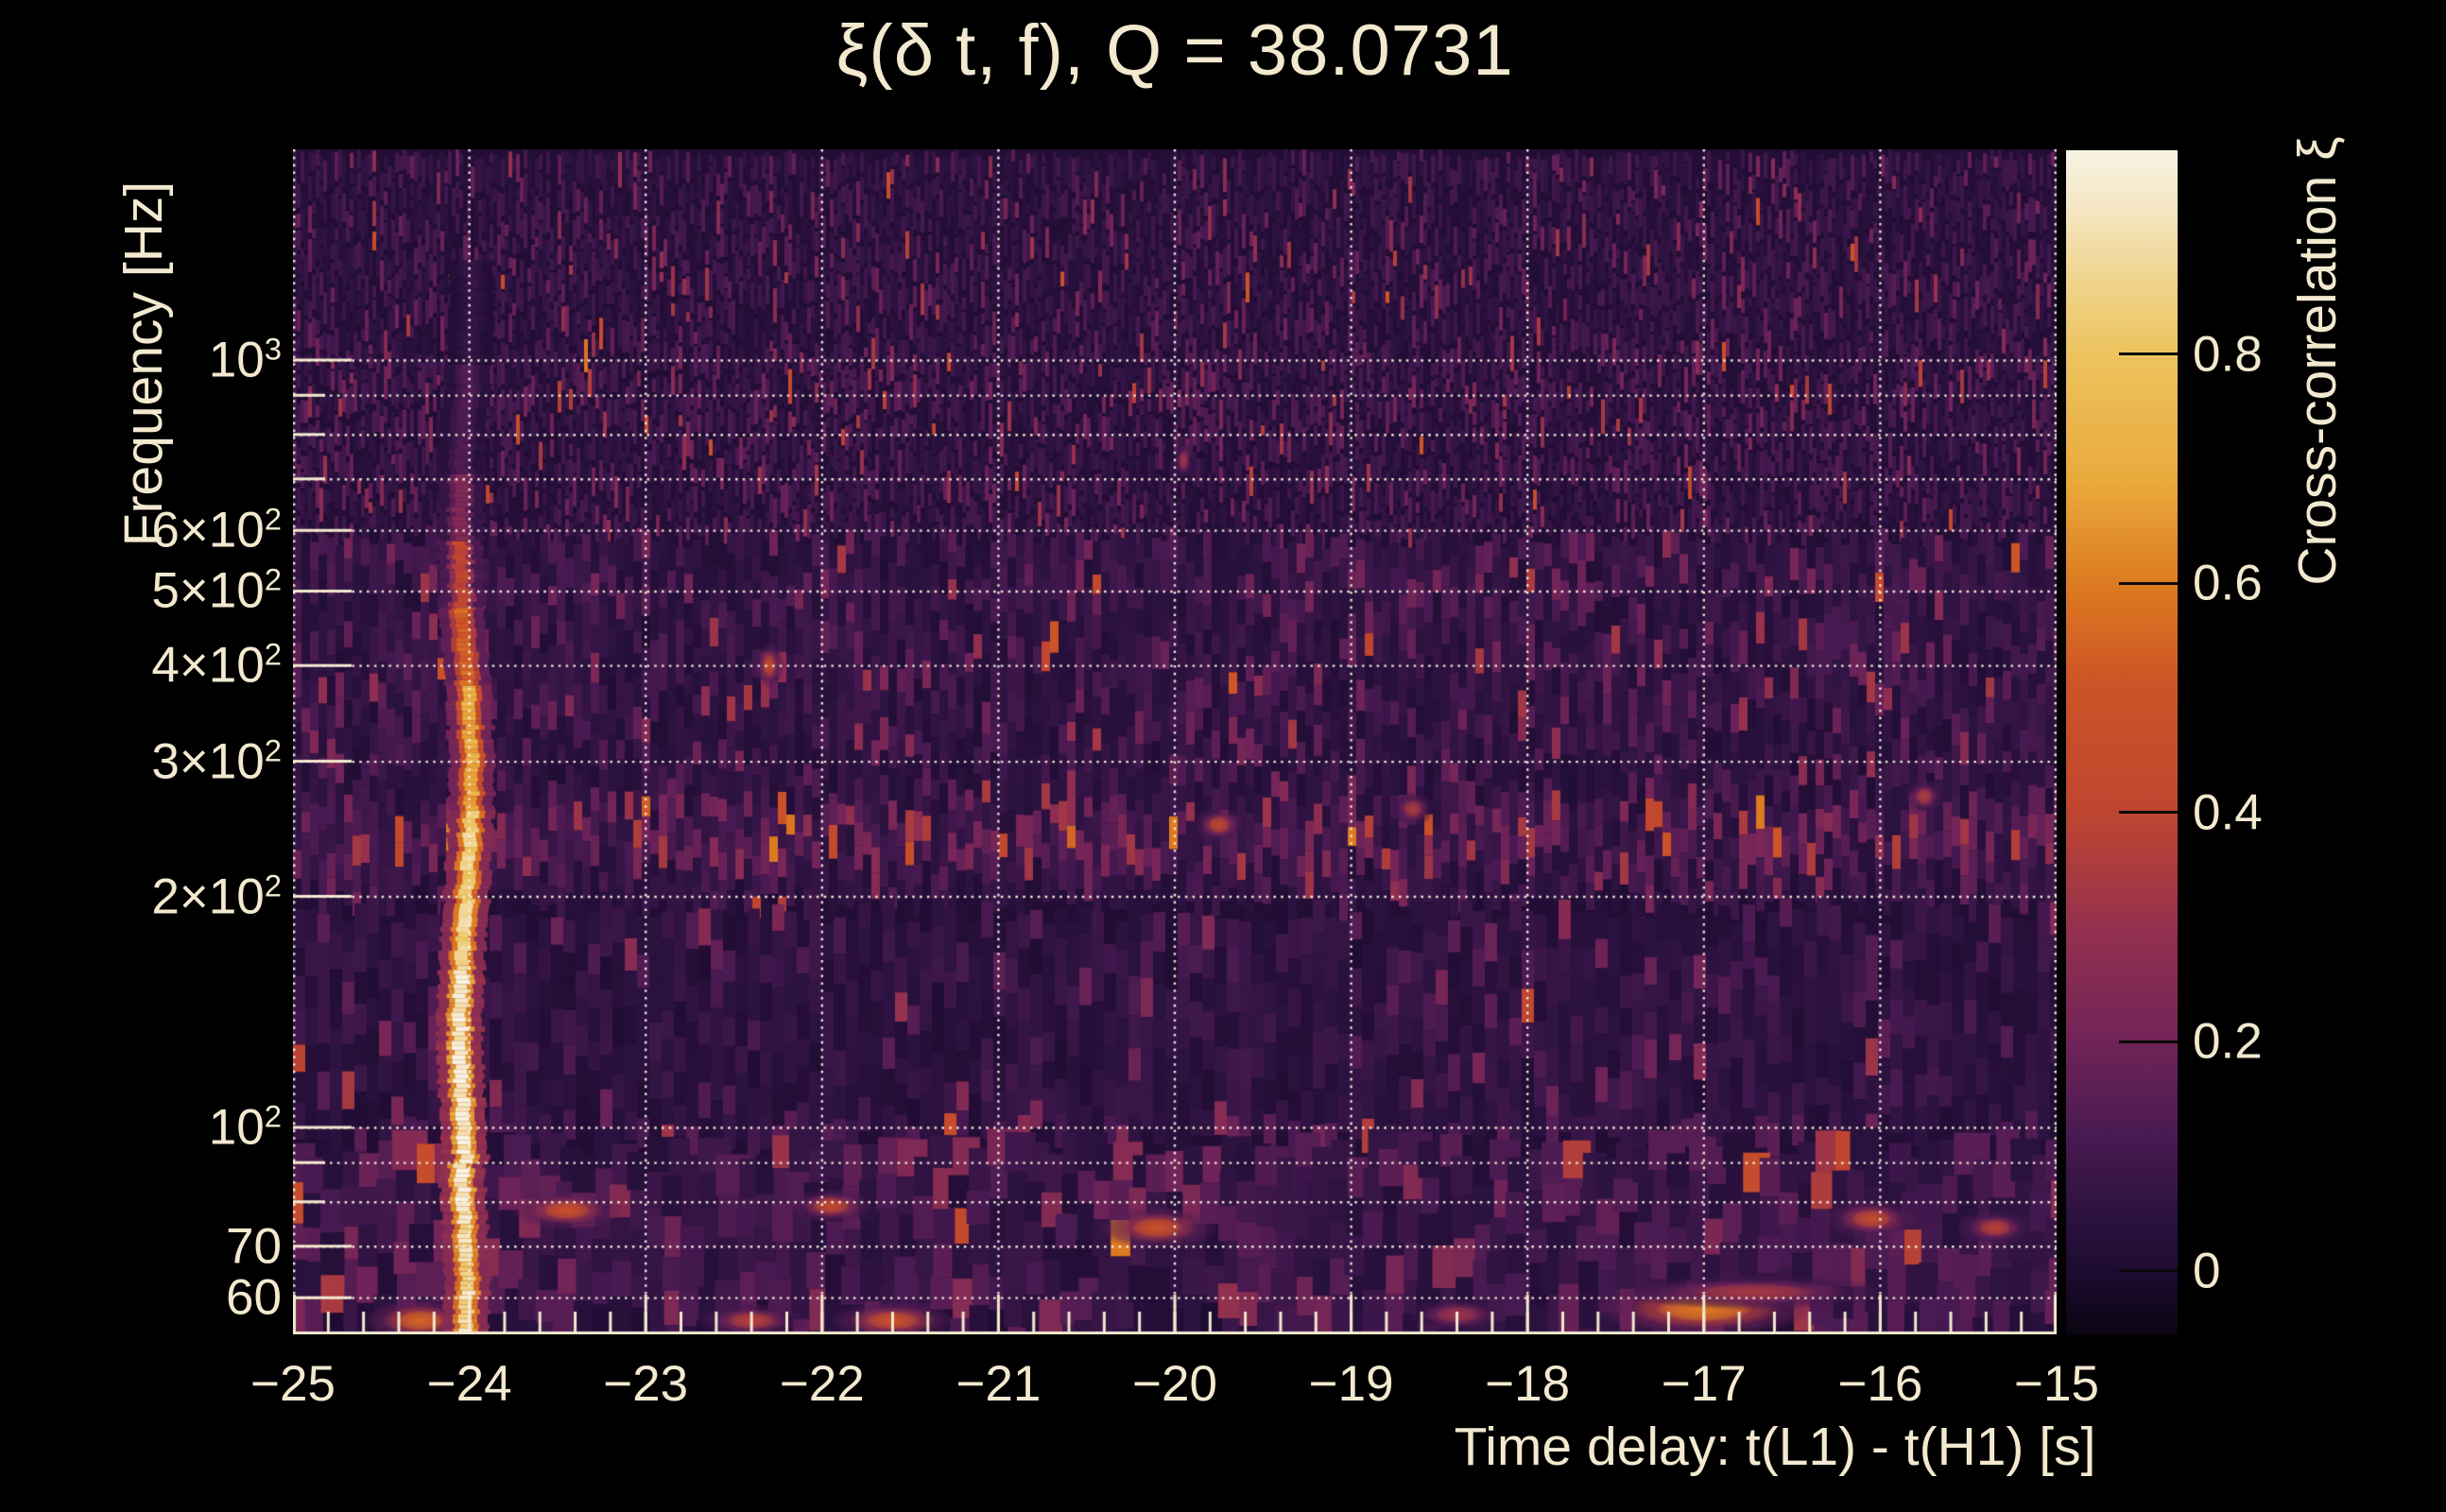 This screenshot has height=1512, width=2446. Describe the element at coordinates (2228, 583) in the screenshot. I see `colorbar-tick-label: 0.6` at that location.